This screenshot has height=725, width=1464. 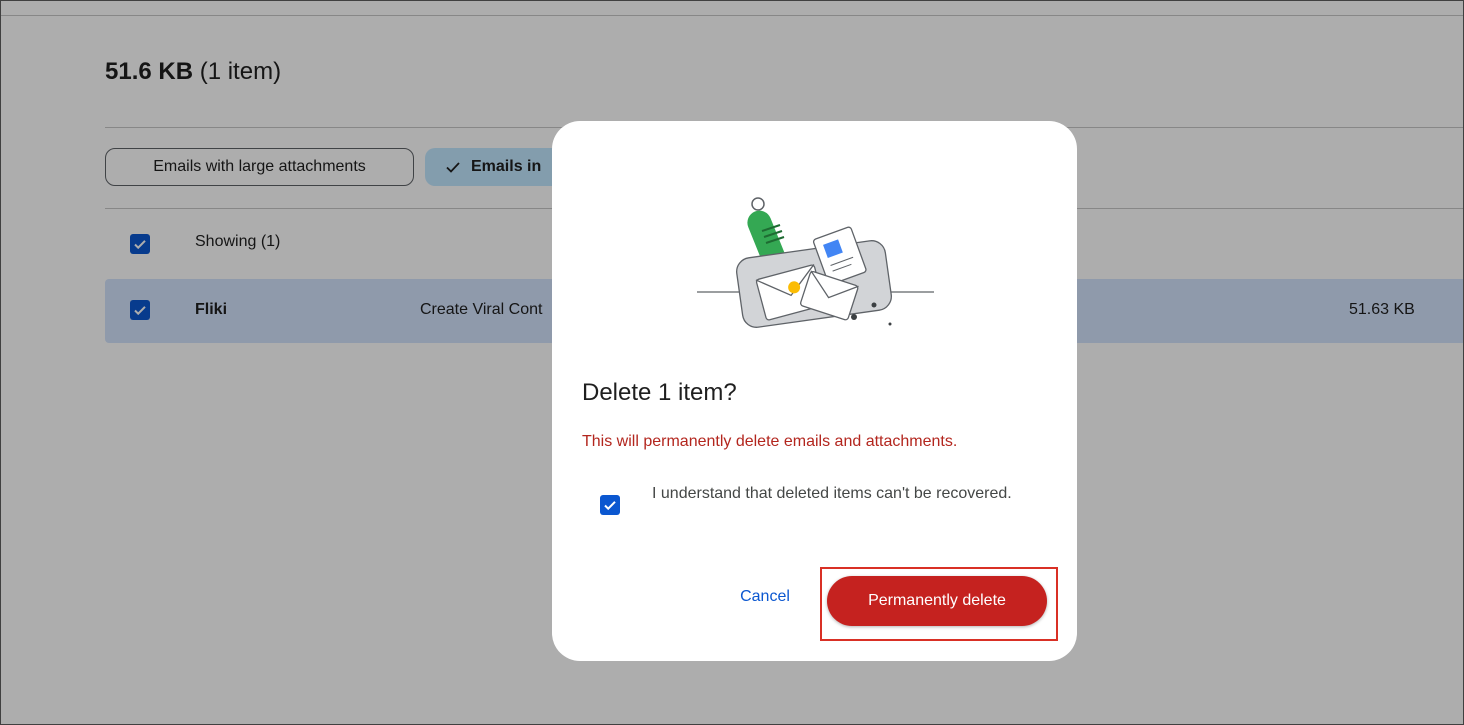 I want to click on checkbox-checked-icon, so click(x=610, y=506).